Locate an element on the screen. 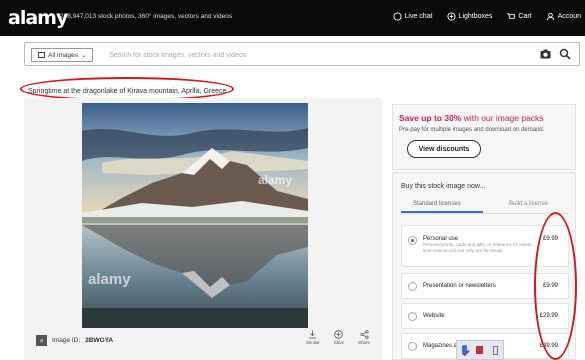  category-label: All images is located at coordinates (63, 55).